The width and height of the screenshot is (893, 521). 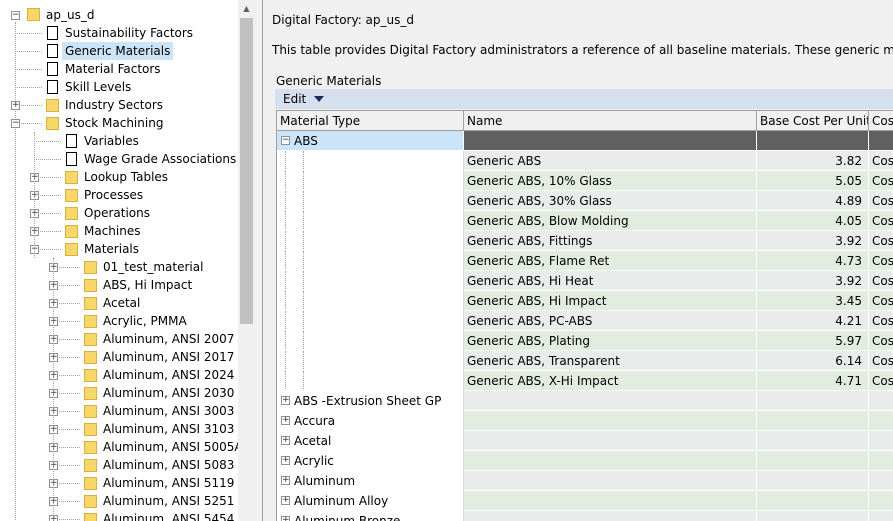 I want to click on tree-item: Materials, so click(x=111, y=249).